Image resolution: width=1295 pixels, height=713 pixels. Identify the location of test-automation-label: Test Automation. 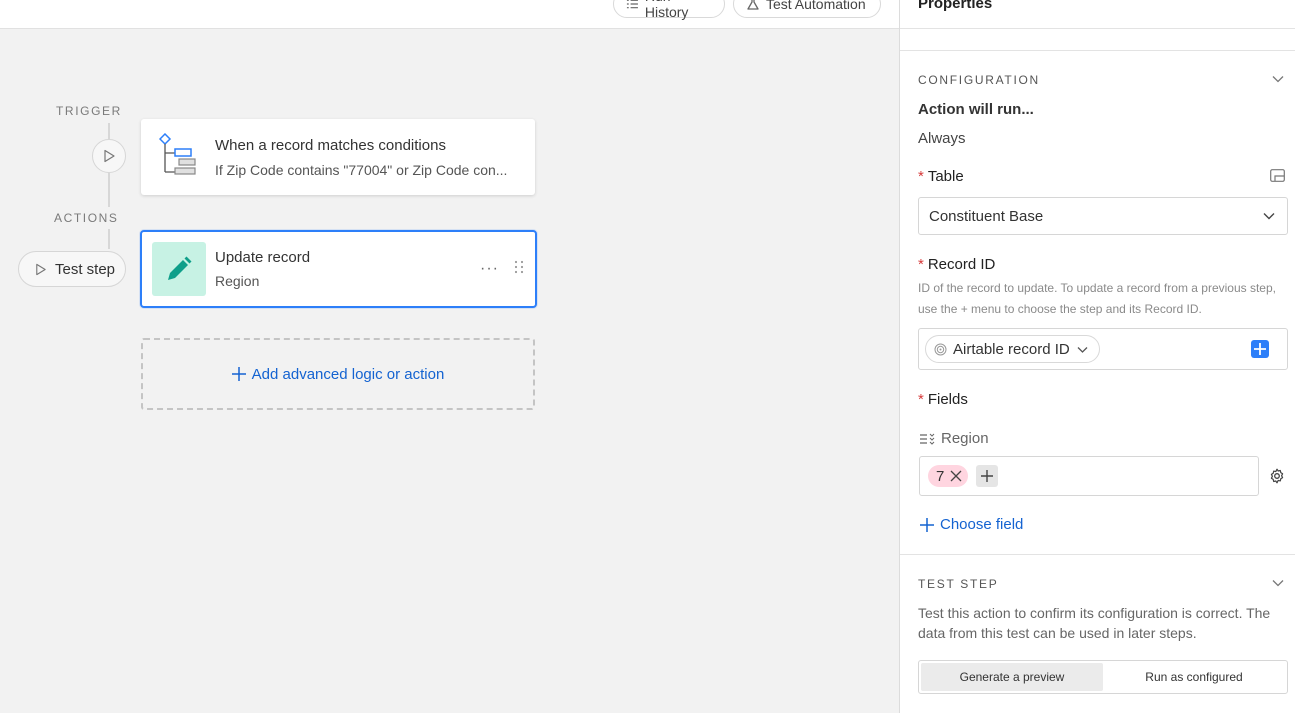
(816, 6).